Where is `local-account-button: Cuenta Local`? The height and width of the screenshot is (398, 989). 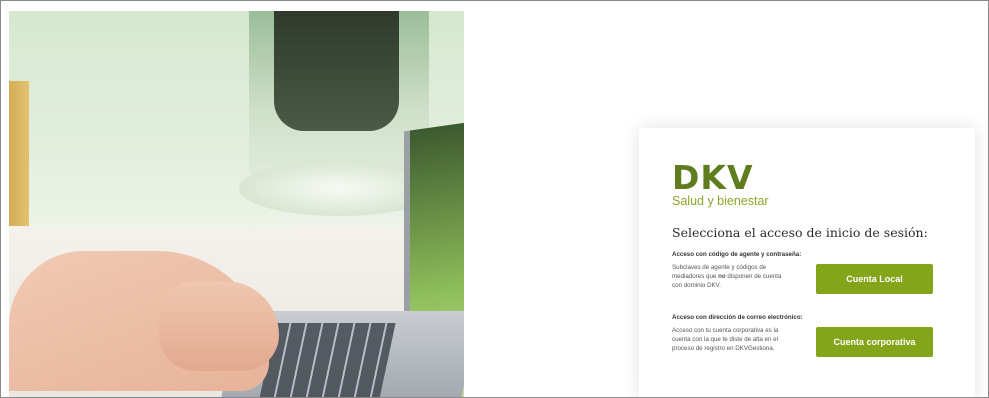
local-account-button: Cuenta Local is located at coordinates (874, 279).